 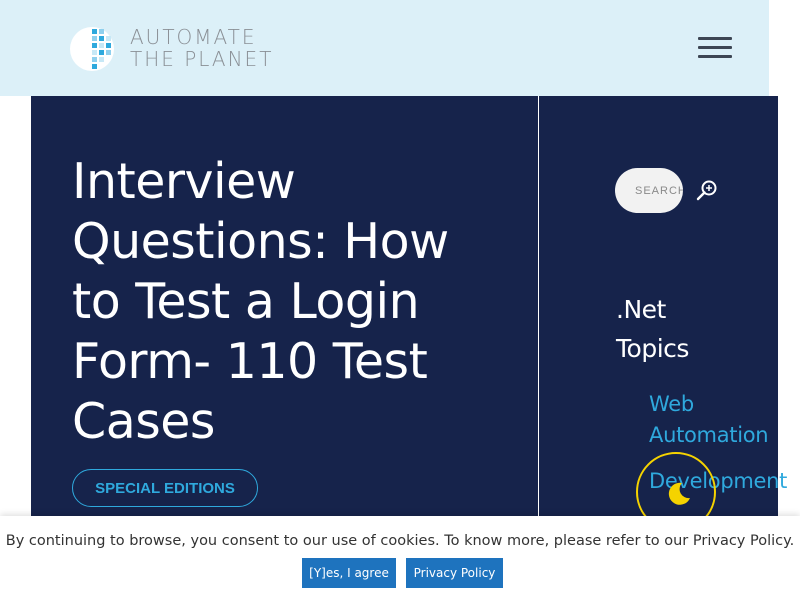 I want to click on logo-wordmark: AUTOMATE THE PLANET, so click(x=201, y=48).